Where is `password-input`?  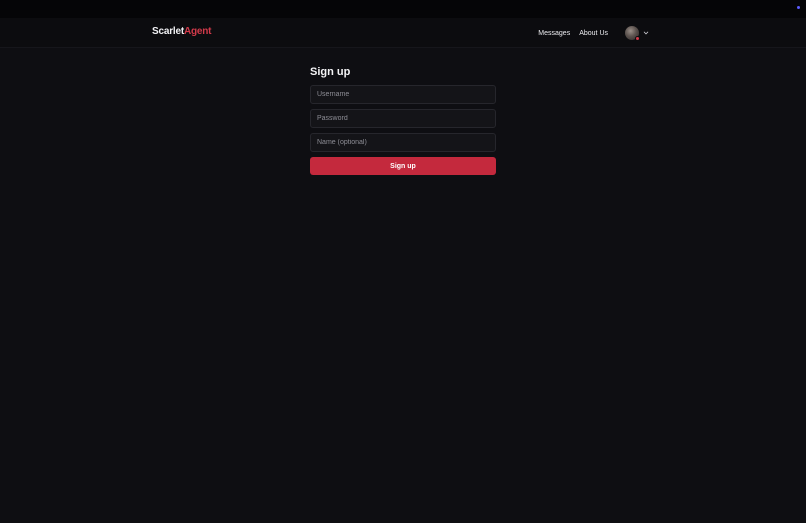 password-input is located at coordinates (403, 118).